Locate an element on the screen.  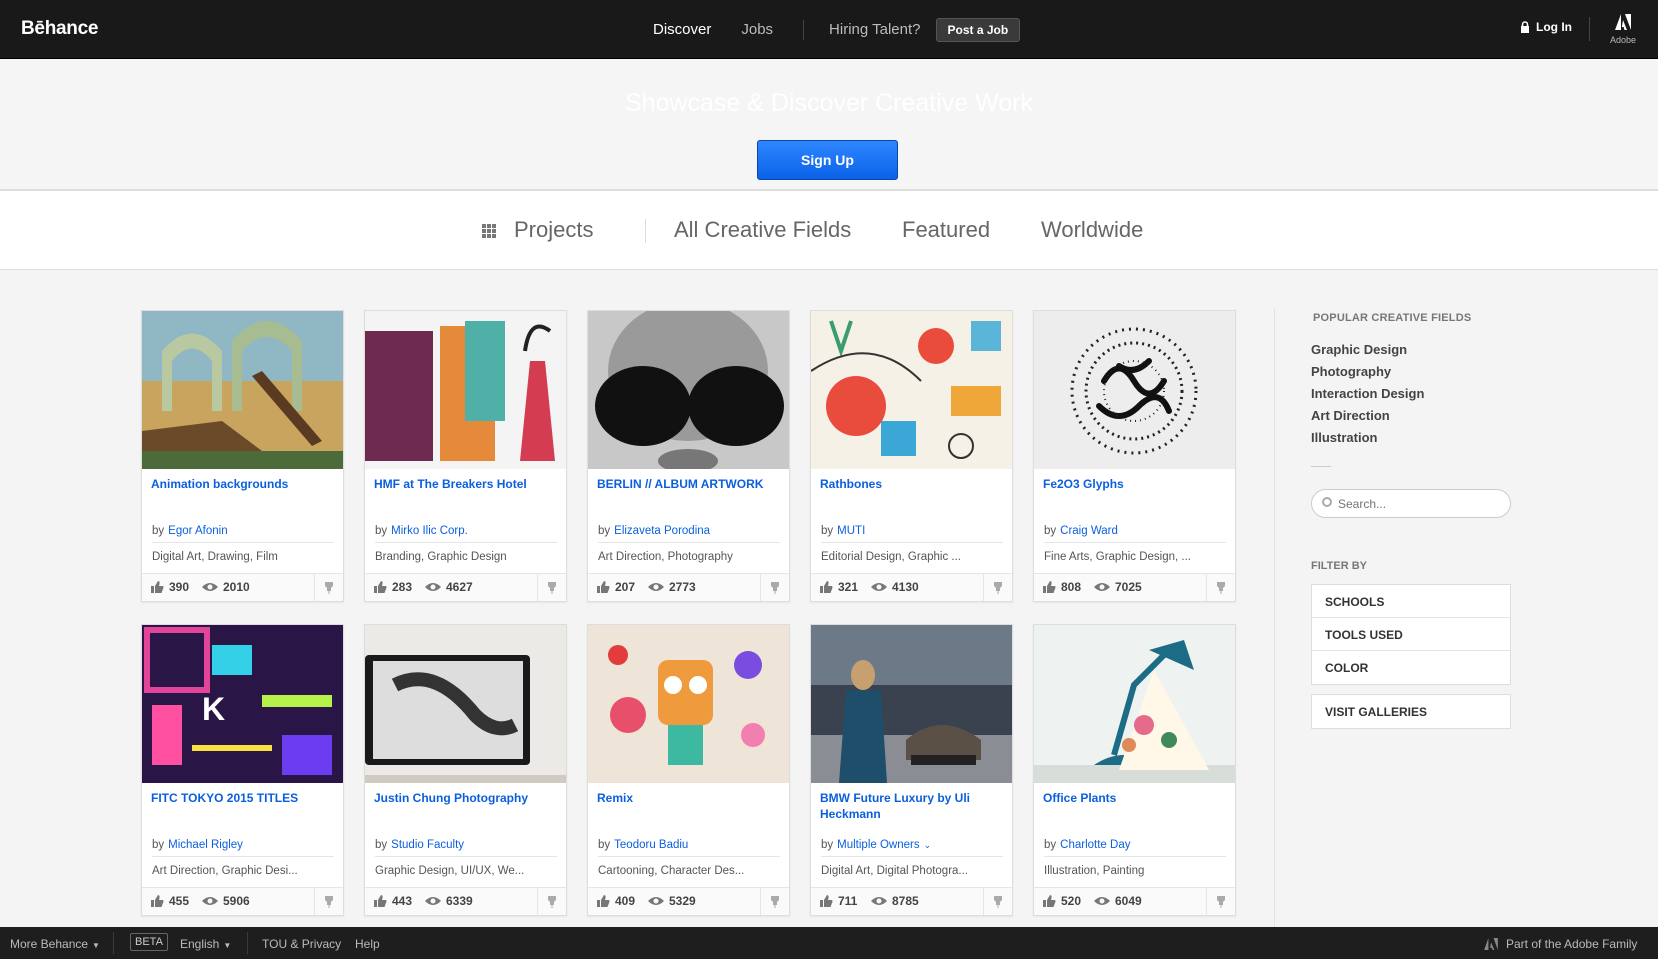
help-link: Help is located at coordinates (367, 944).